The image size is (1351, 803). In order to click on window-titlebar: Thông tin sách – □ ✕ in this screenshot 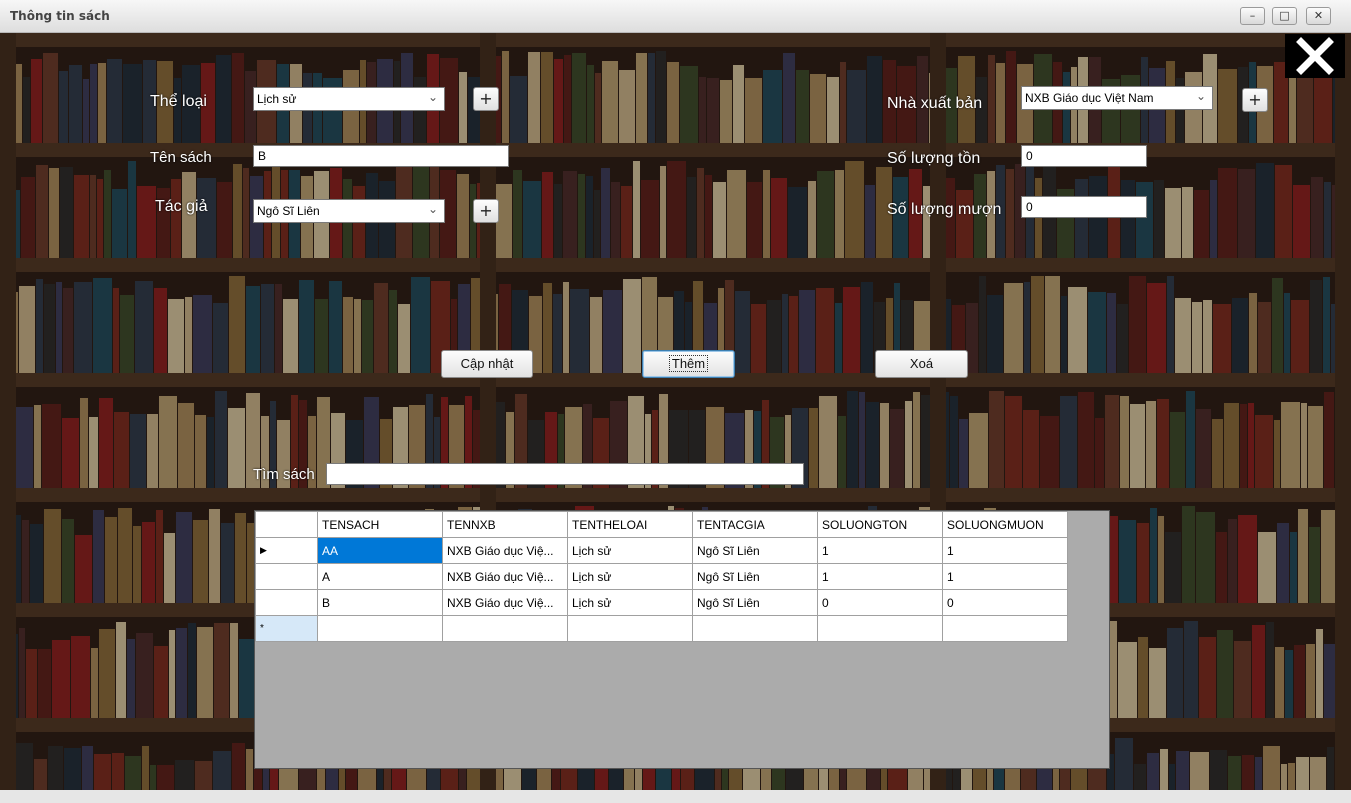, I will do `click(675, 16)`.